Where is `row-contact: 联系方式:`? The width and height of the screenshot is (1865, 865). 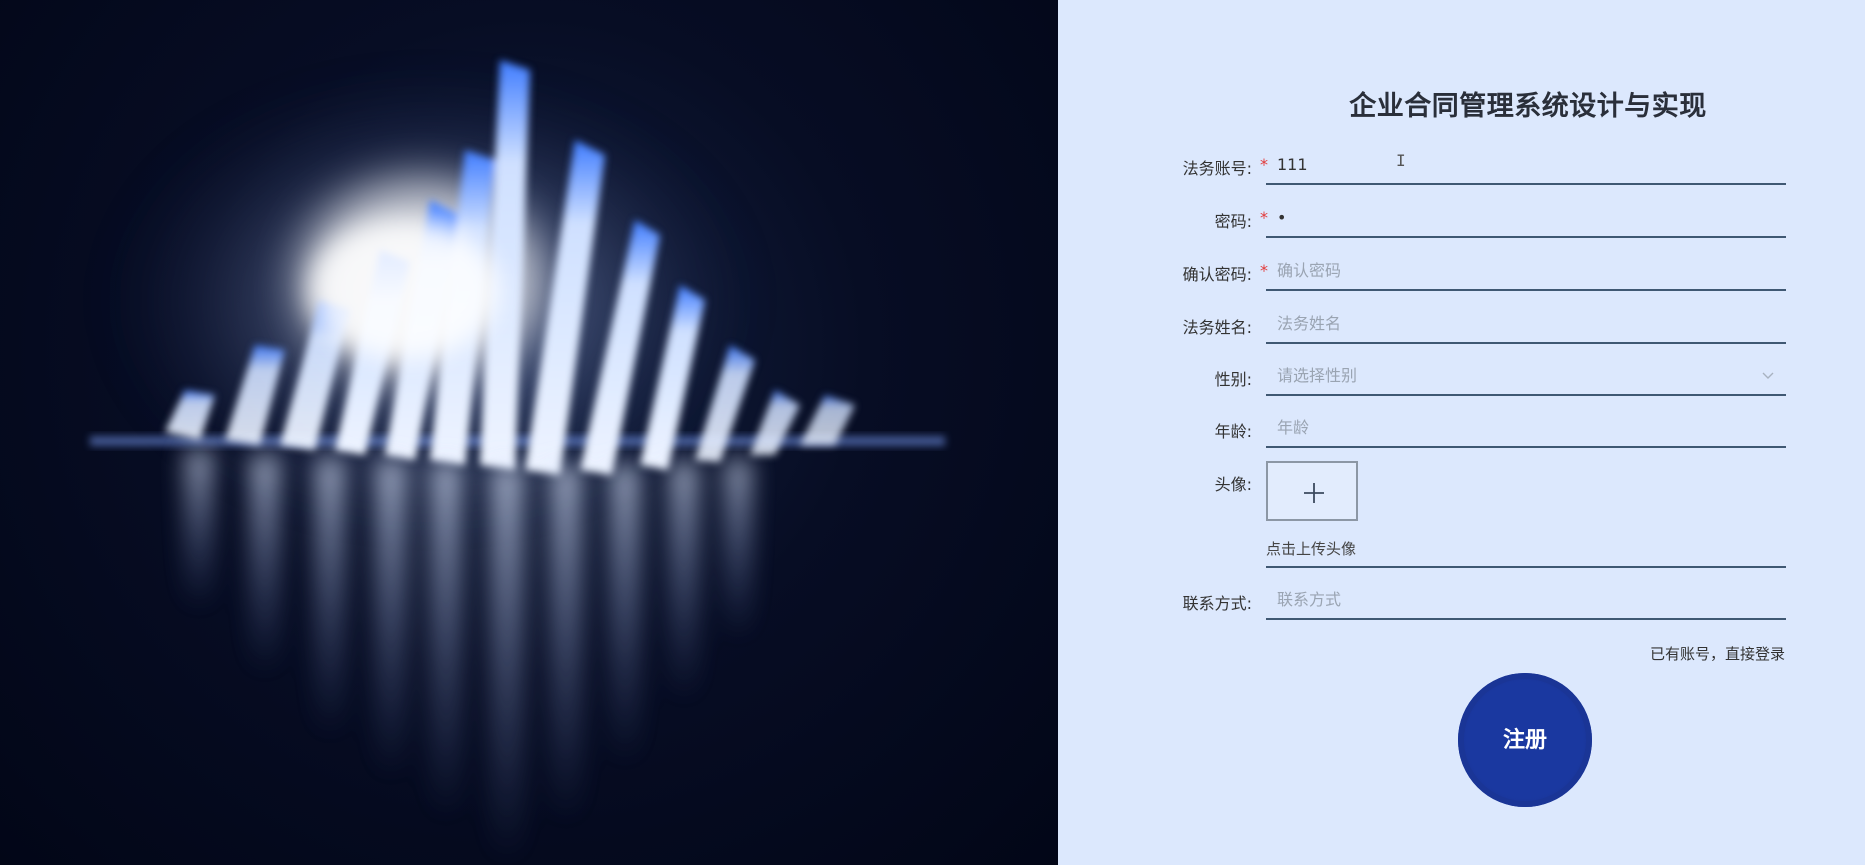 row-contact: 联系方式: is located at coordinates (1461, 600).